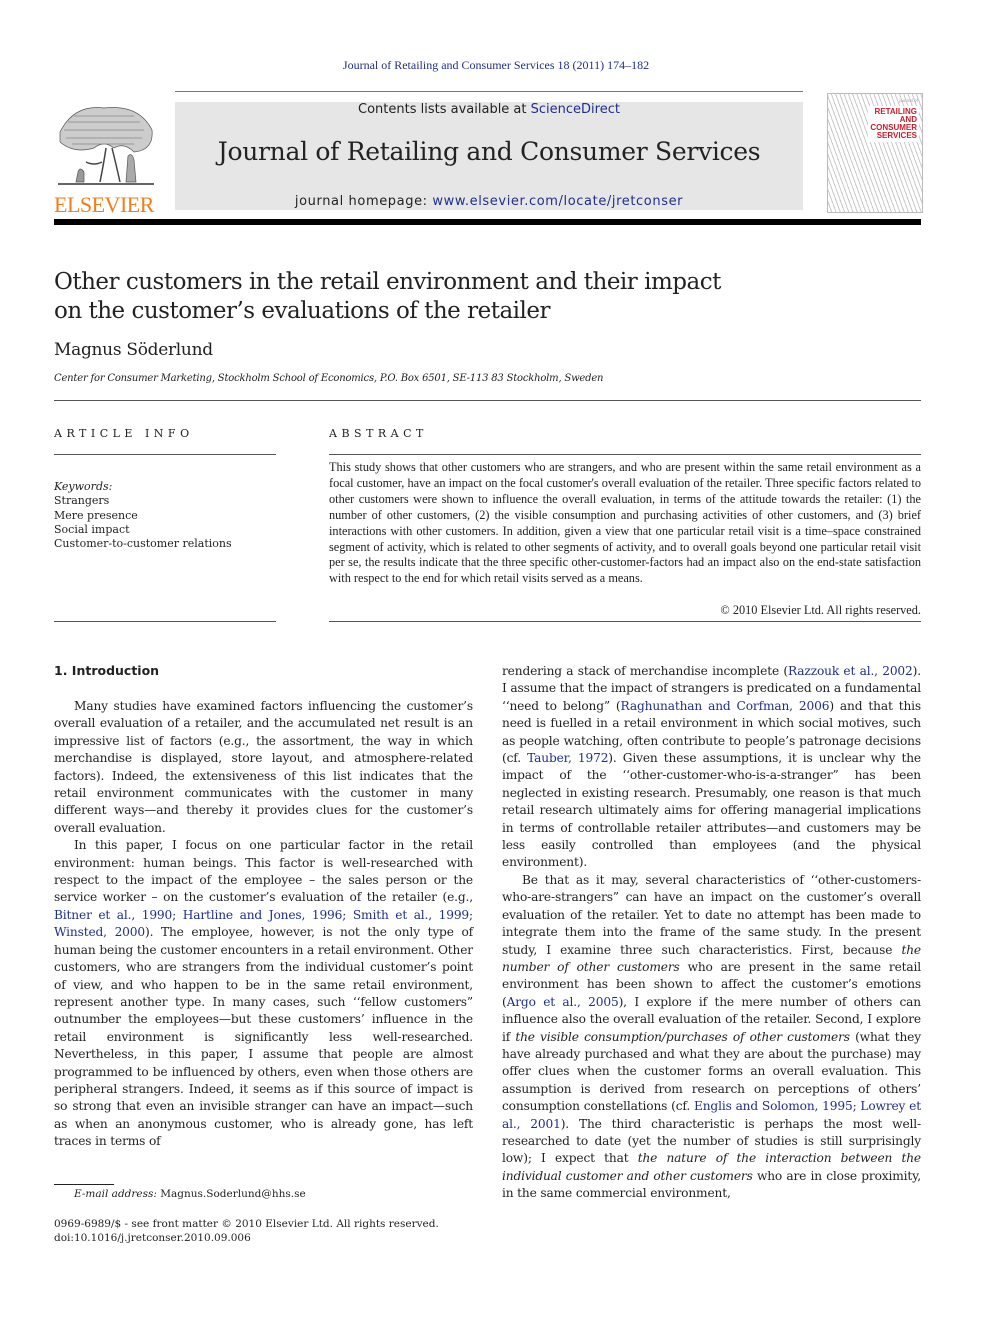 This screenshot has height=1323, width=992. I want to click on citation-link: Raghunathan and Corfman, 2006, so click(725, 706).